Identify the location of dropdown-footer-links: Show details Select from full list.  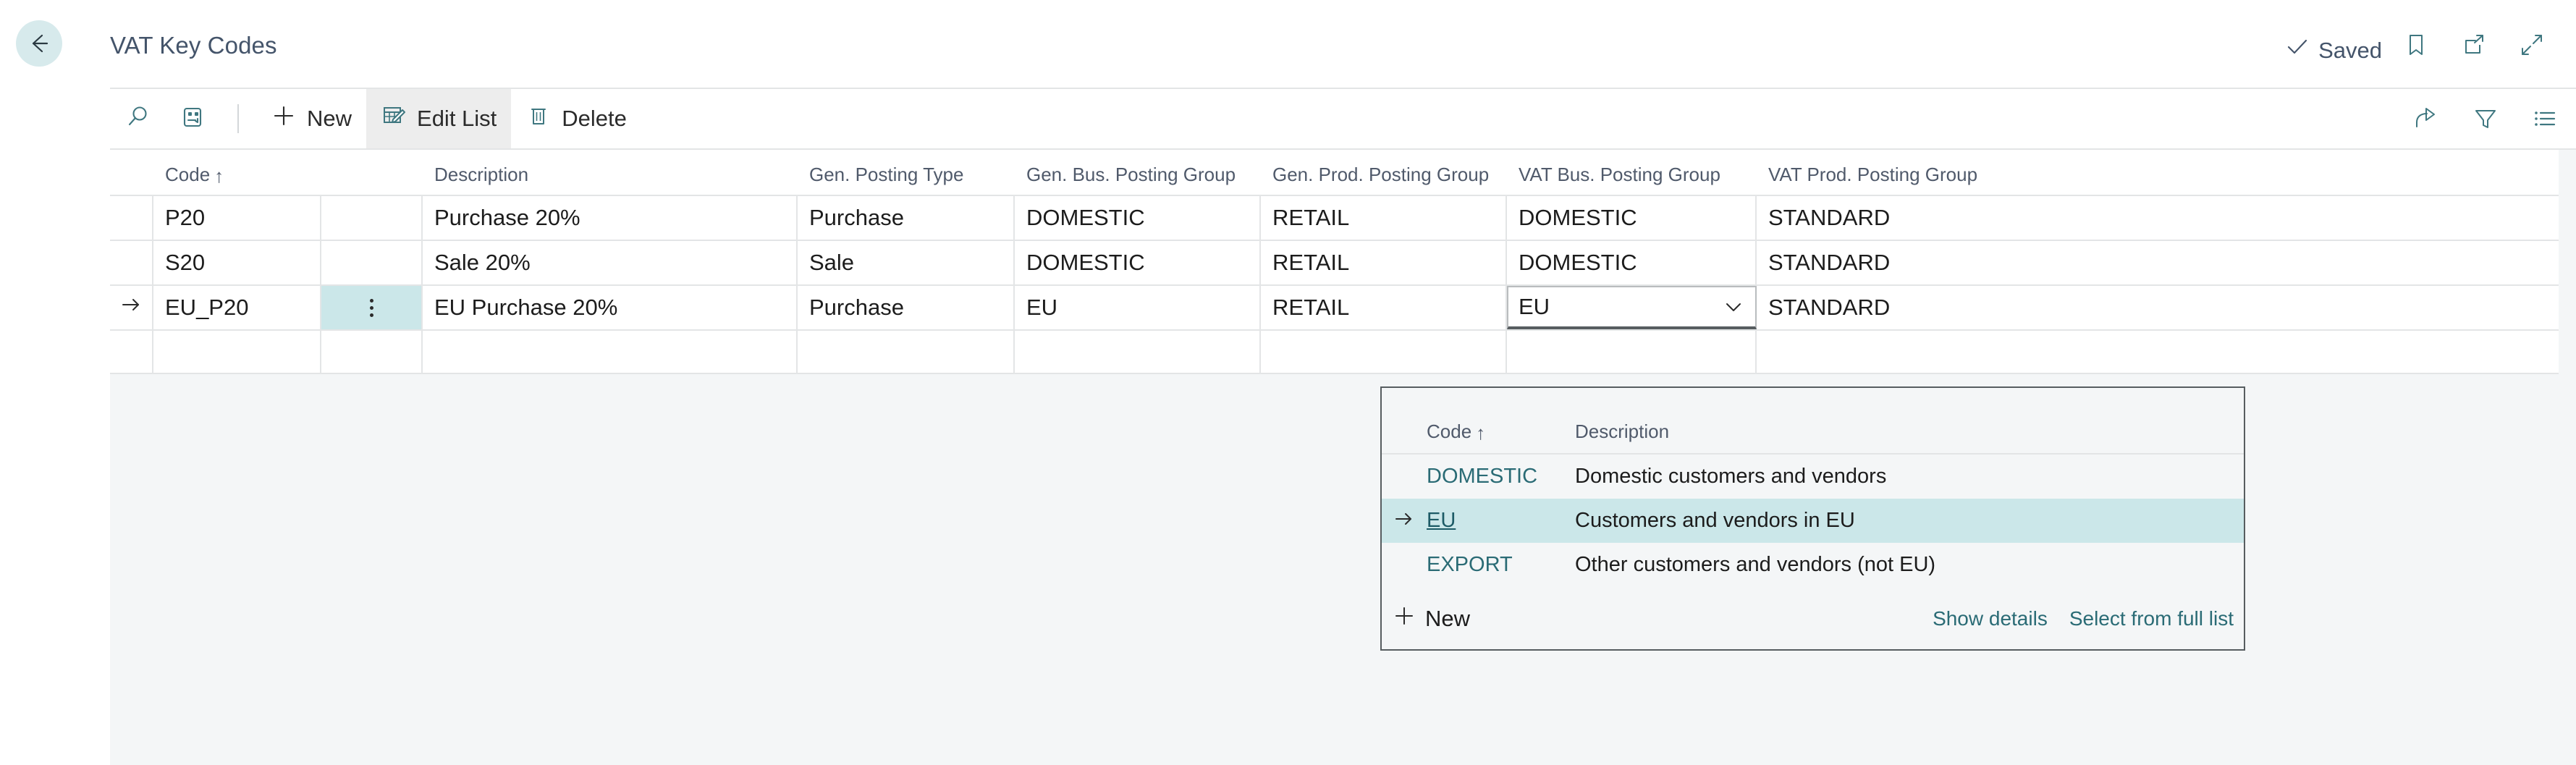
(2083, 618).